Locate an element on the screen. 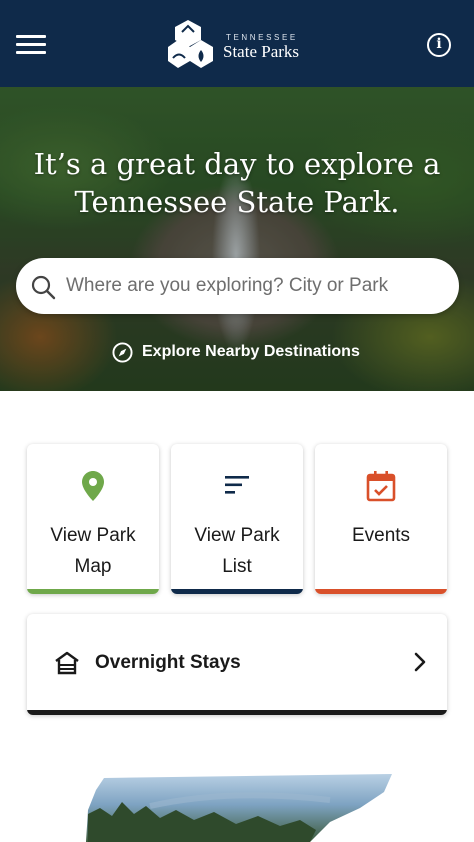 Image resolution: width=474 pixels, height=842 pixels. explore-nearby-label: Explore Nearby Destinations is located at coordinates (251, 351).